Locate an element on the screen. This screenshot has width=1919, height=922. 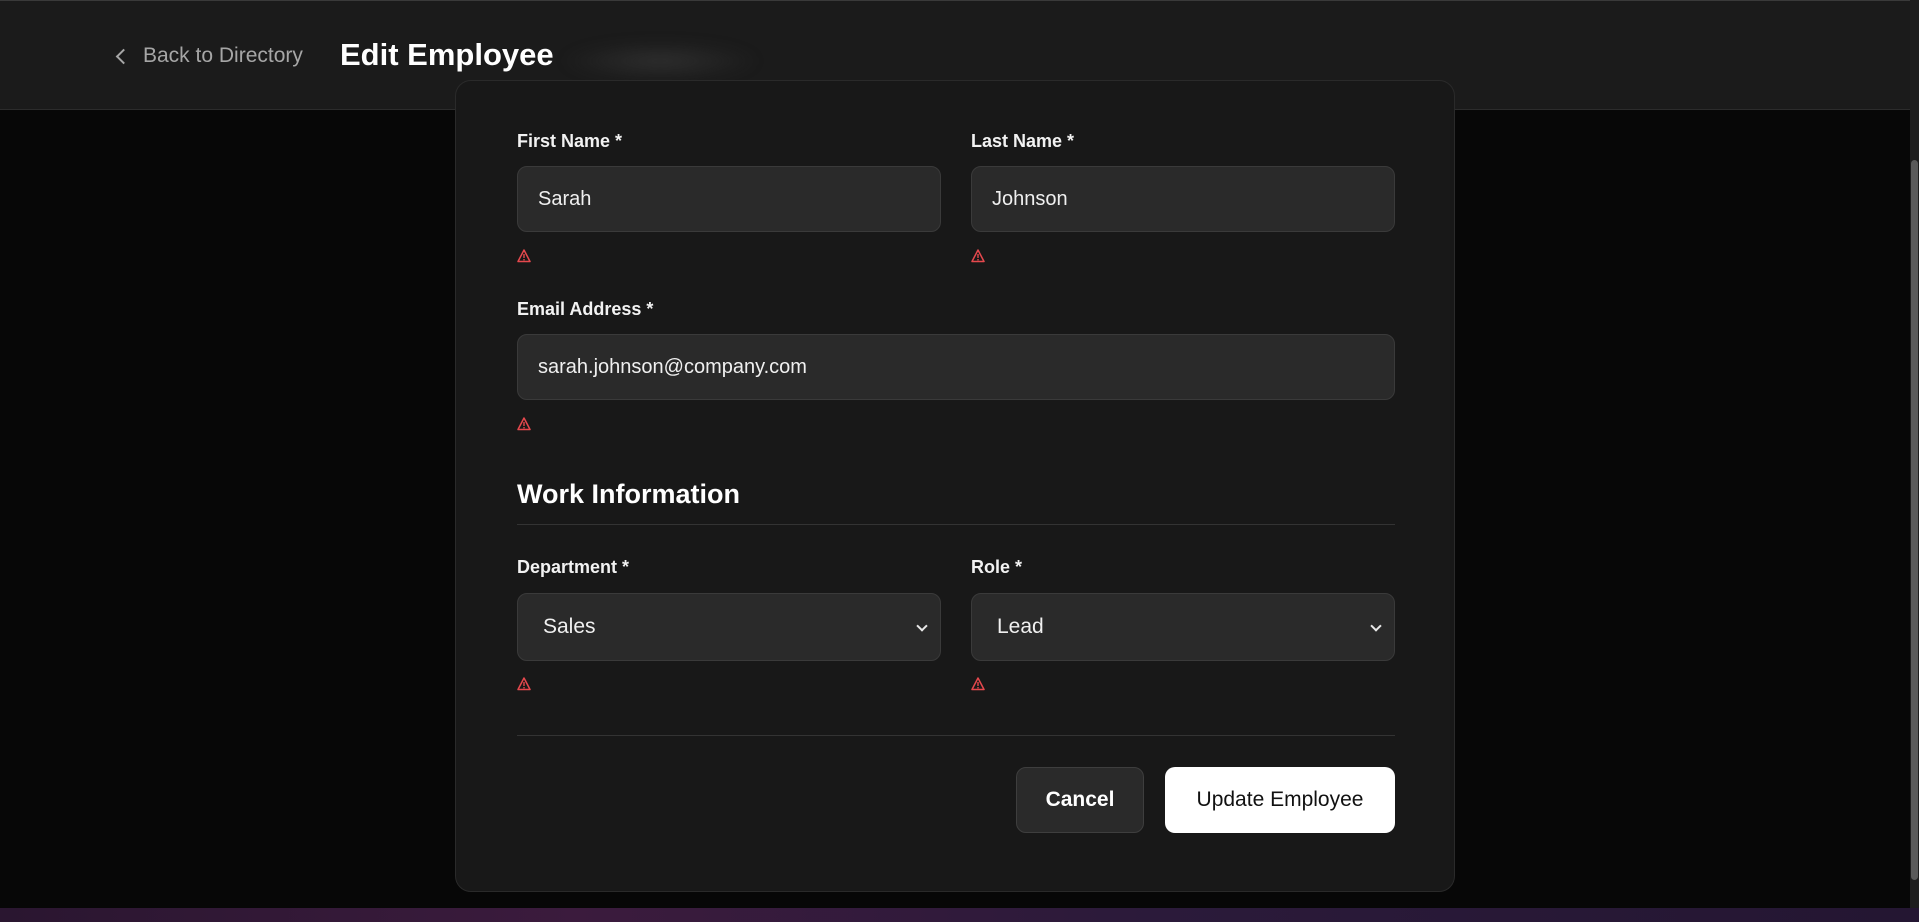
page-title: Edit Employee is located at coordinates (447, 54).